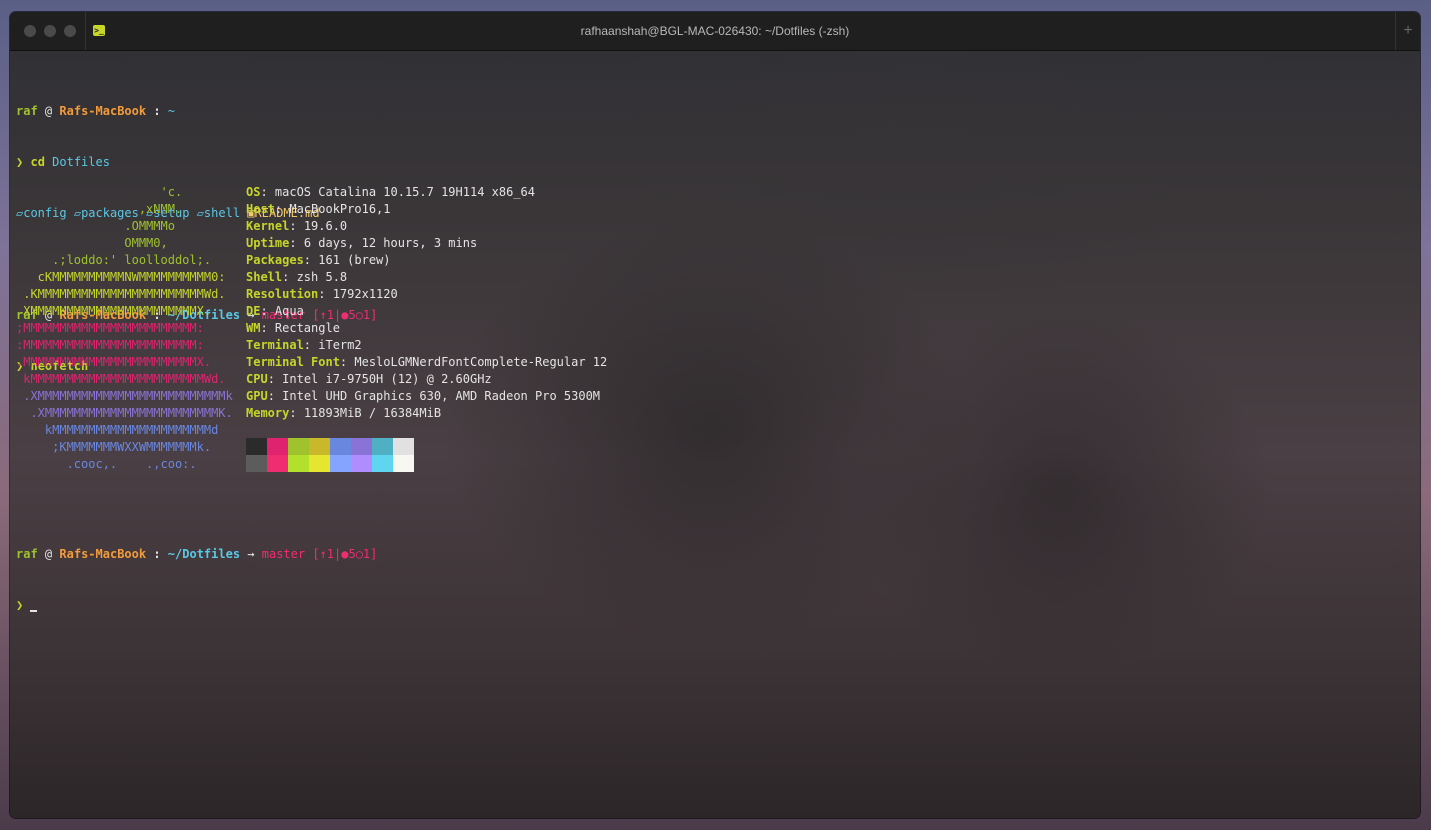  What do you see at coordinates (124, 396) in the screenshot?
I see `ascii-art-line: .XMMMMMMMMMMMMMMMMMMMMMMMMMMk` at bounding box center [124, 396].